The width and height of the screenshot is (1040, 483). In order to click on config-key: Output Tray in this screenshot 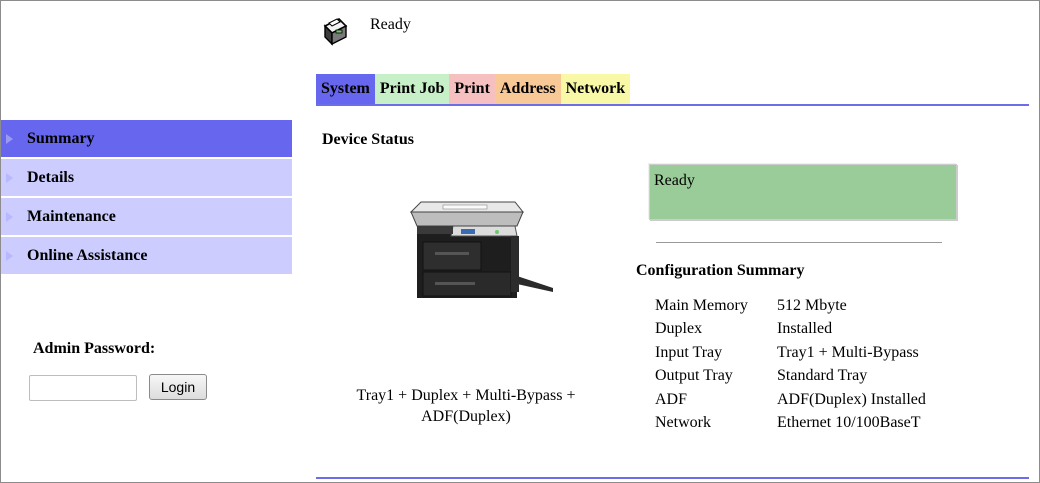, I will do `click(694, 376)`.